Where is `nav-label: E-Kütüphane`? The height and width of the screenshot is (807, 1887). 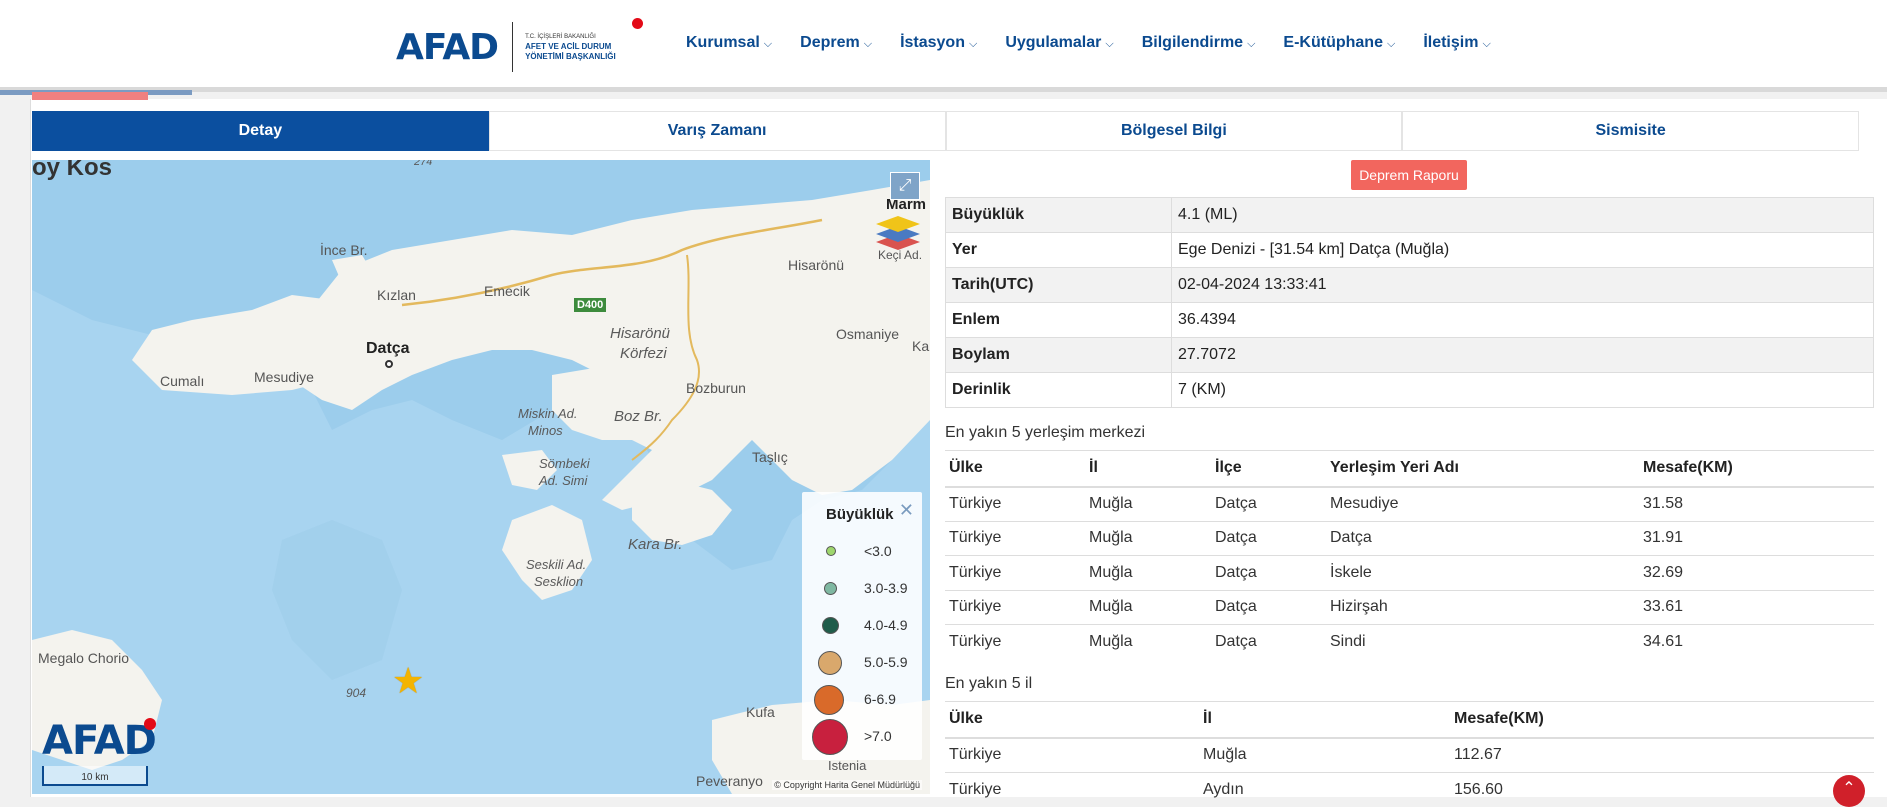
nav-label: E-Kütüphane is located at coordinates (1333, 42).